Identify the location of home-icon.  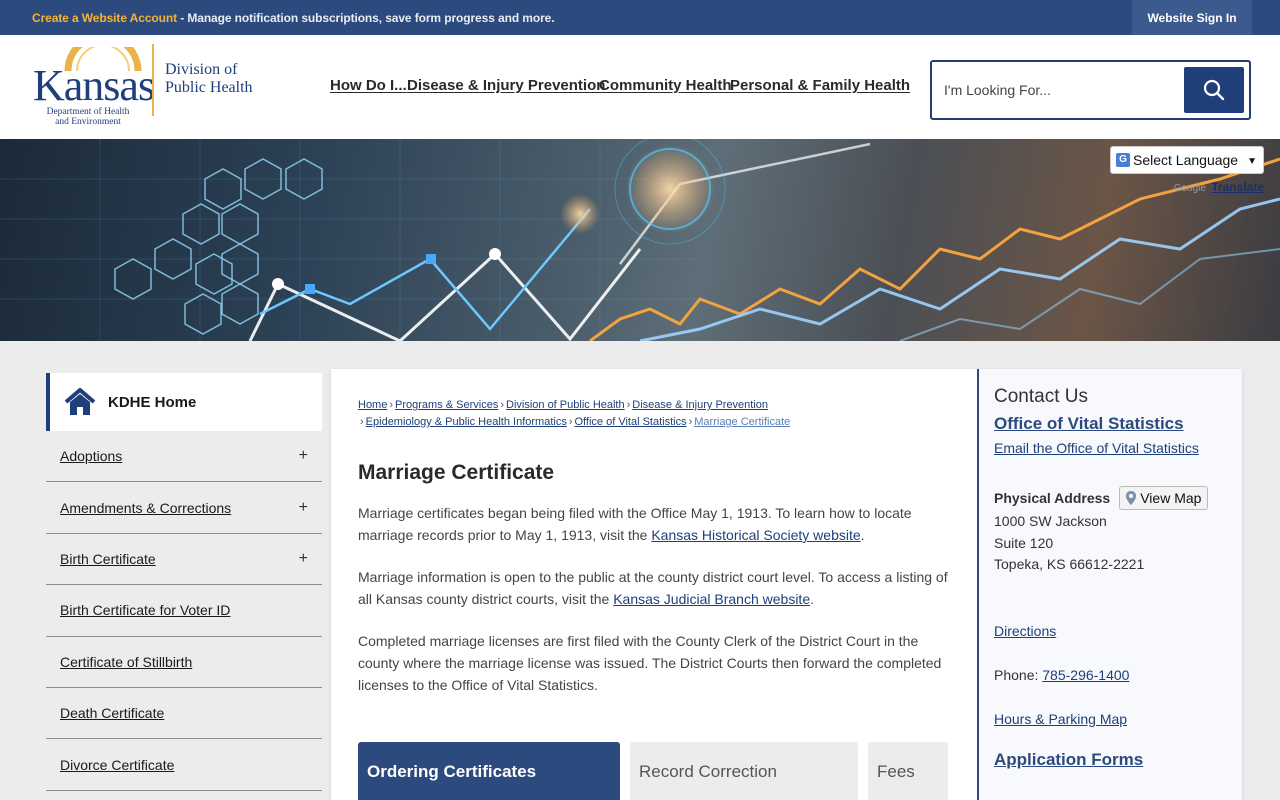
(80, 401).